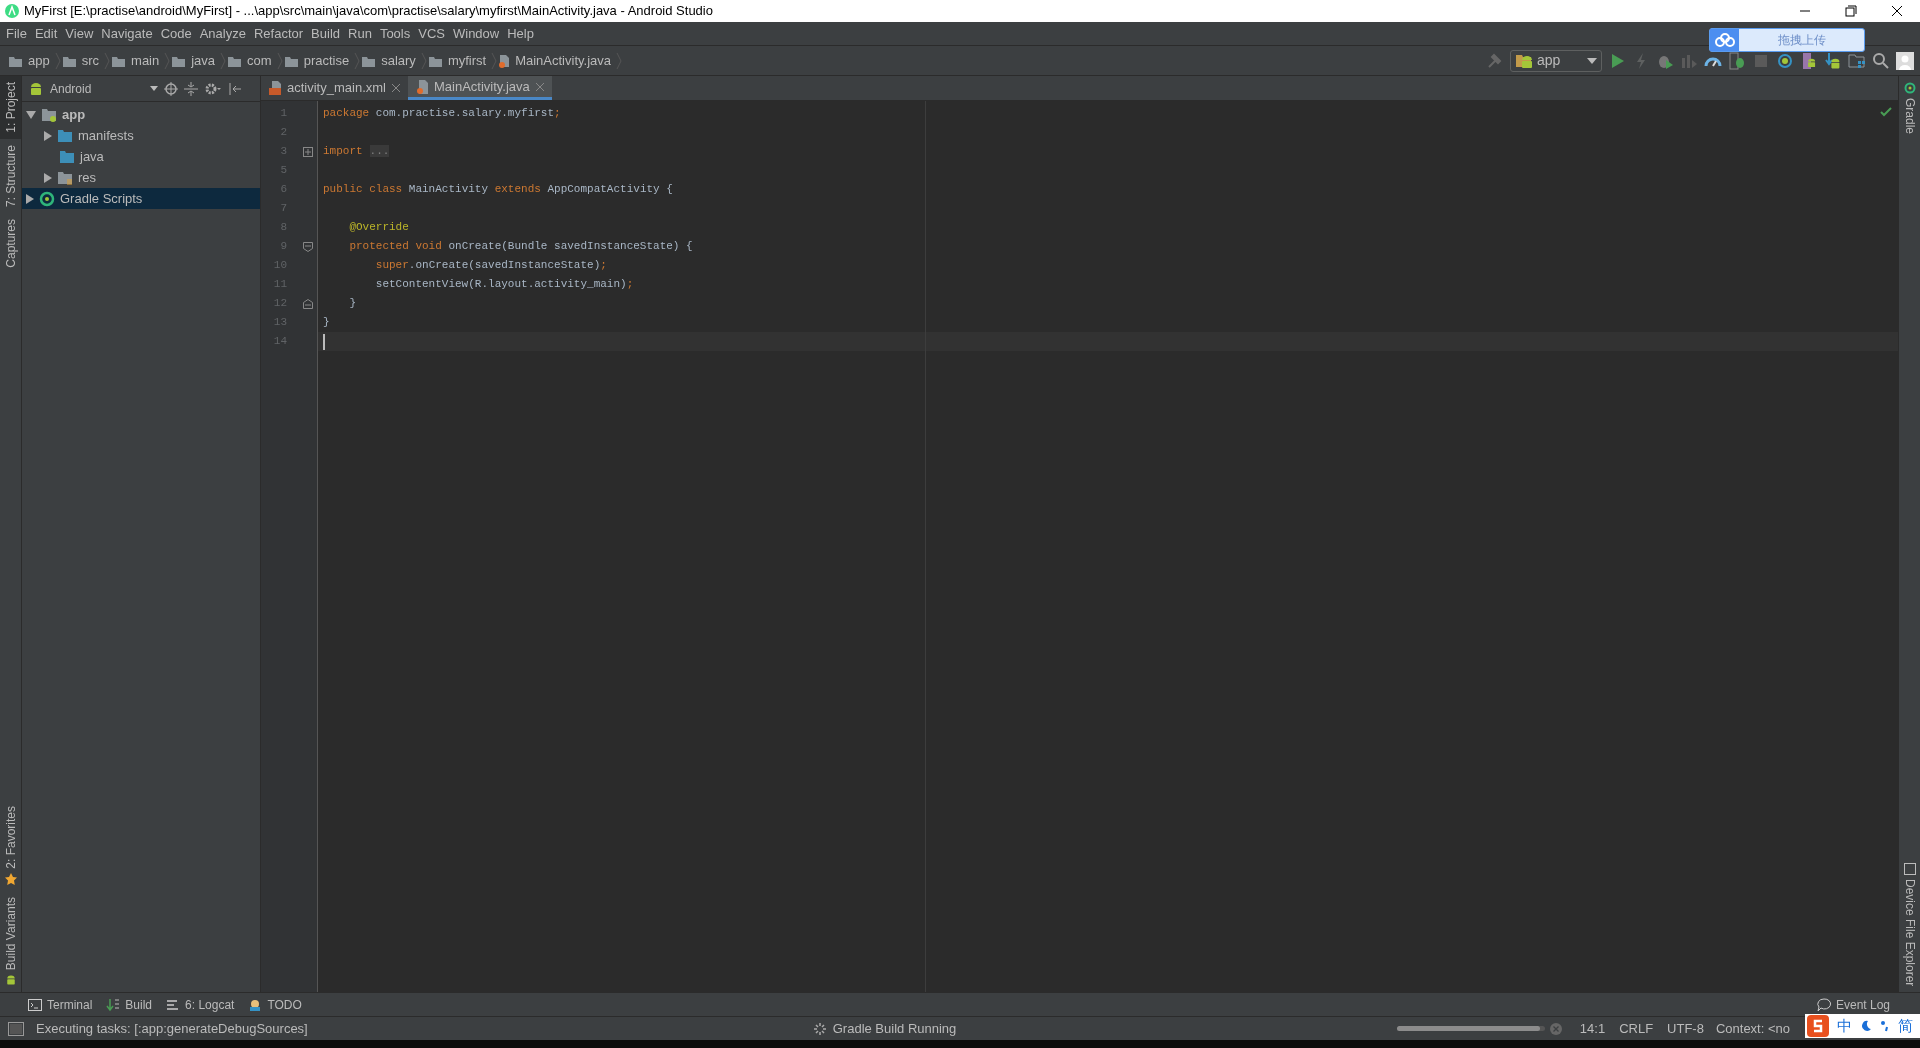  I want to click on tool-window-tab: Device File Explorer, so click(1909, 924).